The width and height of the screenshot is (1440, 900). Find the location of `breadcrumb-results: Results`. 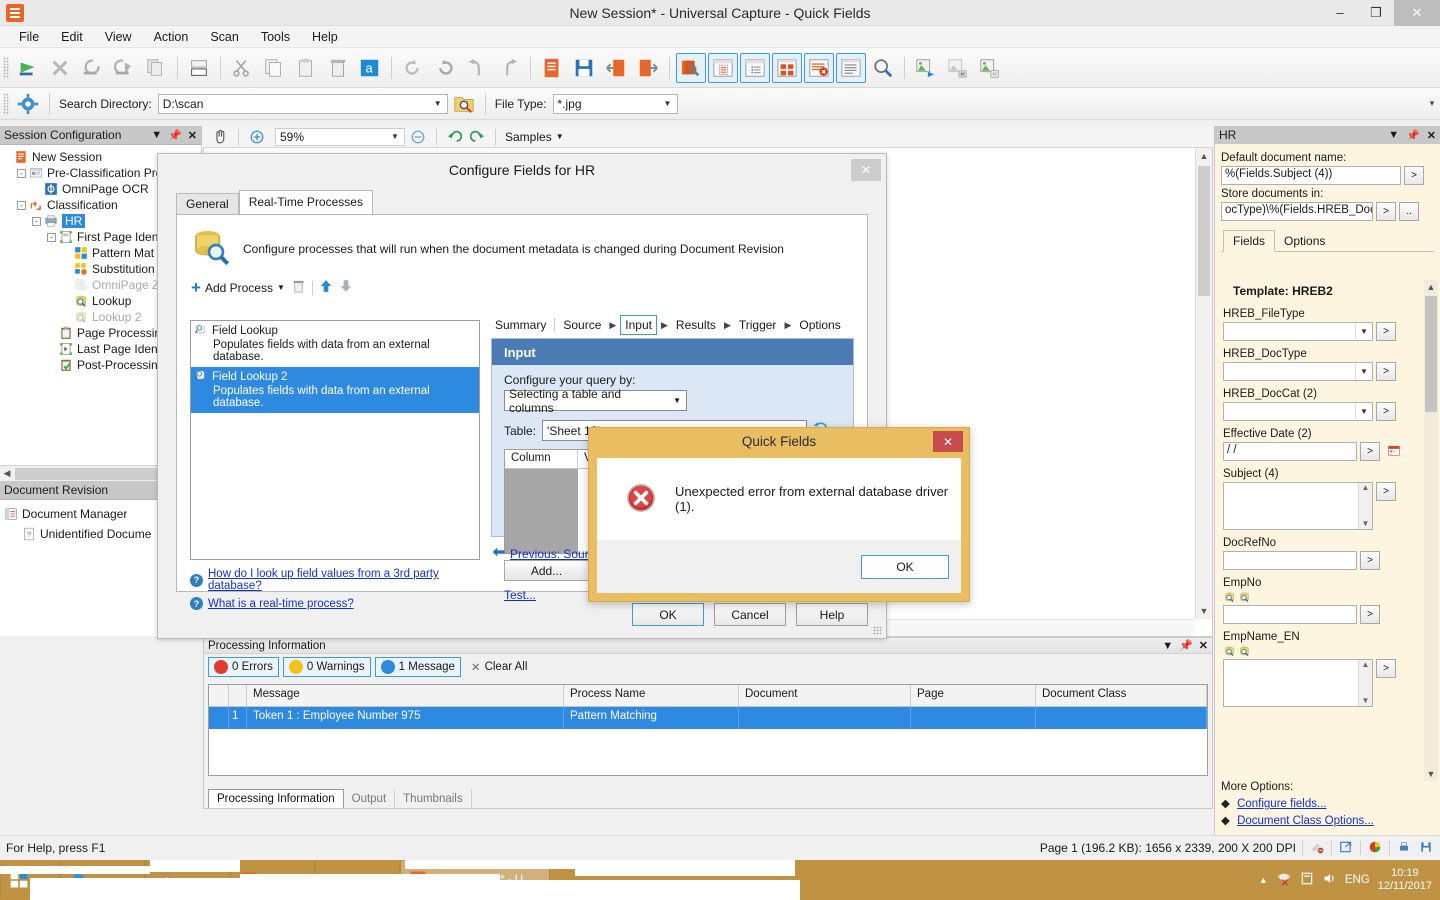

breadcrumb-results: Results is located at coordinates (696, 325).